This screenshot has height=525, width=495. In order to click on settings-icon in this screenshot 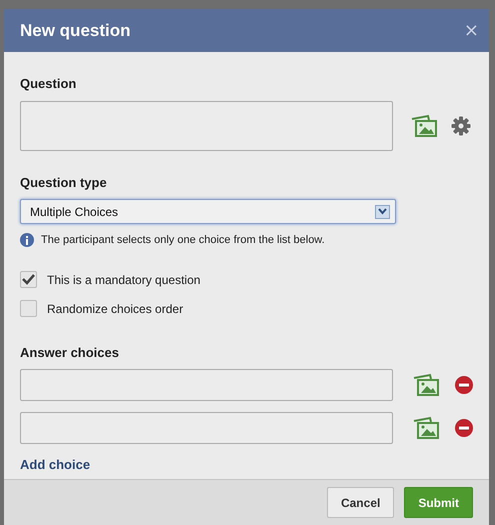, I will do `click(461, 126)`.